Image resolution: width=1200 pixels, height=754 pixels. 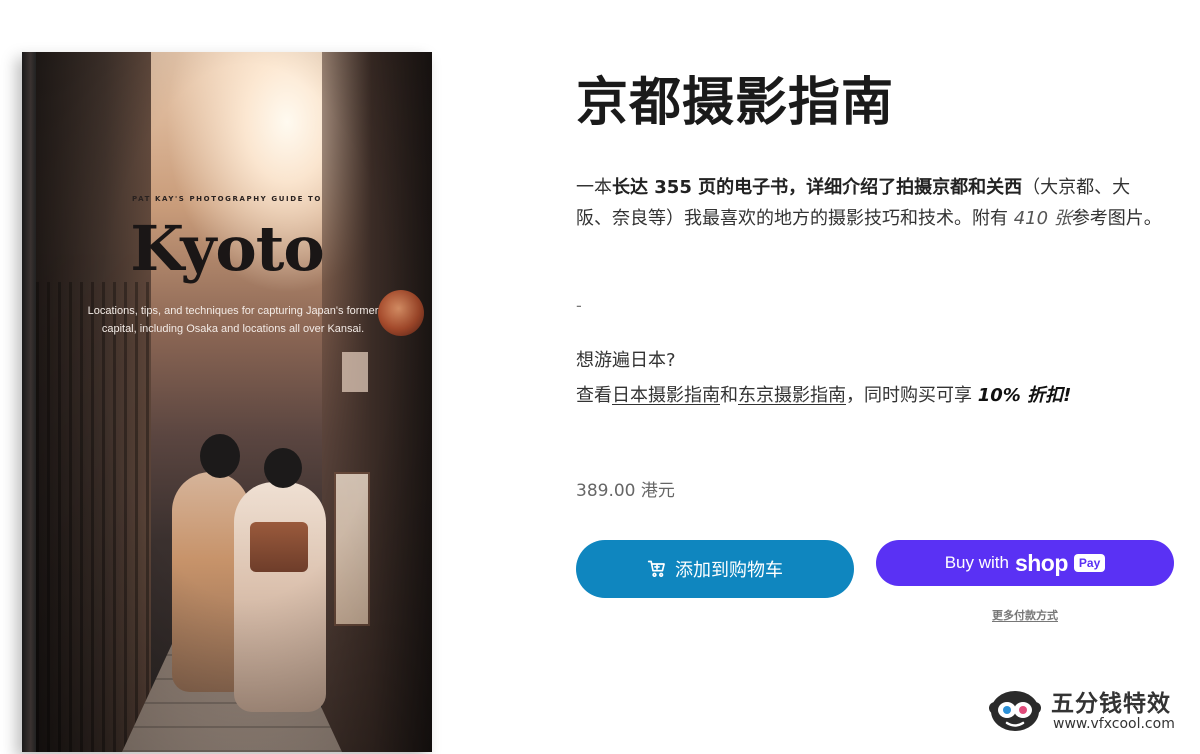 I want to click on desc-intro: 一本, so click(x=594, y=187).